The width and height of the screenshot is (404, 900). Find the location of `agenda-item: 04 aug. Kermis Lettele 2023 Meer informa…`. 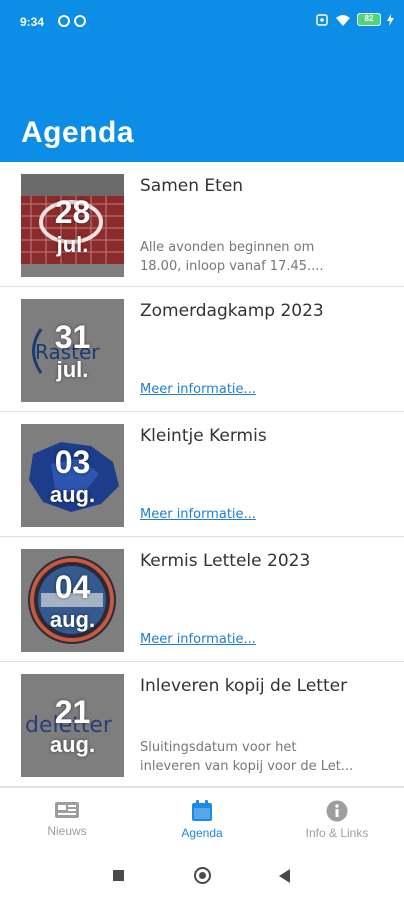

agenda-item: 04 aug. Kermis Lettele 2023 Meer informa… is located at coordinates (202, 599).